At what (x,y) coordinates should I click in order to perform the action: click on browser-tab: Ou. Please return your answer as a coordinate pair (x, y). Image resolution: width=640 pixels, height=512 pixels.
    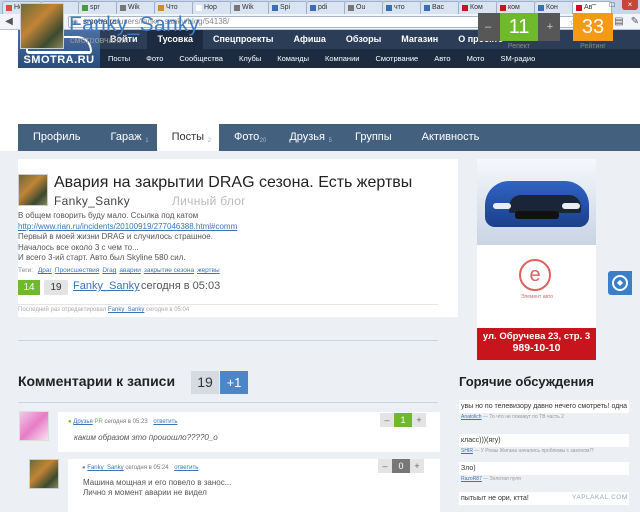
    Looking at the image, I should click on (364, 7).